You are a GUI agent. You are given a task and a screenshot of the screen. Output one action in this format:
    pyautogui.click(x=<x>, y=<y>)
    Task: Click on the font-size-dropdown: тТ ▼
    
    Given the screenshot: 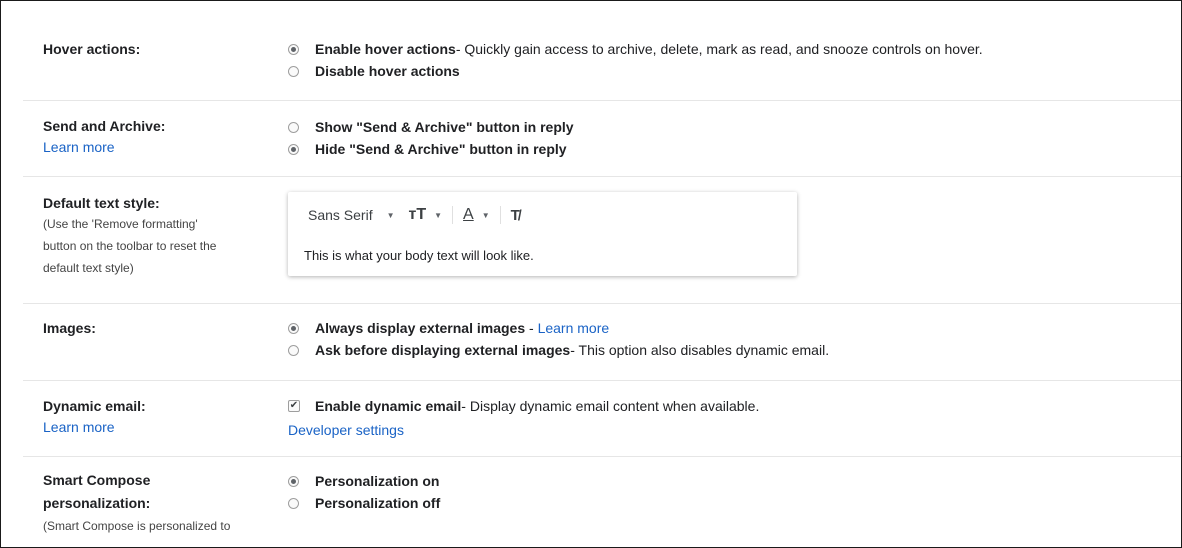 What is the action you would take?
    pyautogui.click(x=426, y=215)
    